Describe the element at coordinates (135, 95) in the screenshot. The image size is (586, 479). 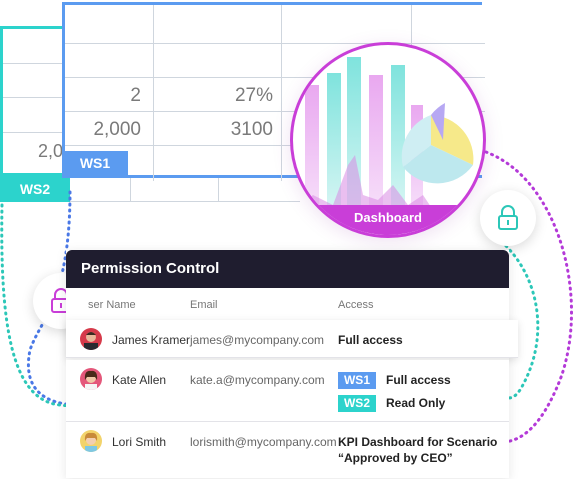
I see `ws1-cell-r1c1: 2` at that location.